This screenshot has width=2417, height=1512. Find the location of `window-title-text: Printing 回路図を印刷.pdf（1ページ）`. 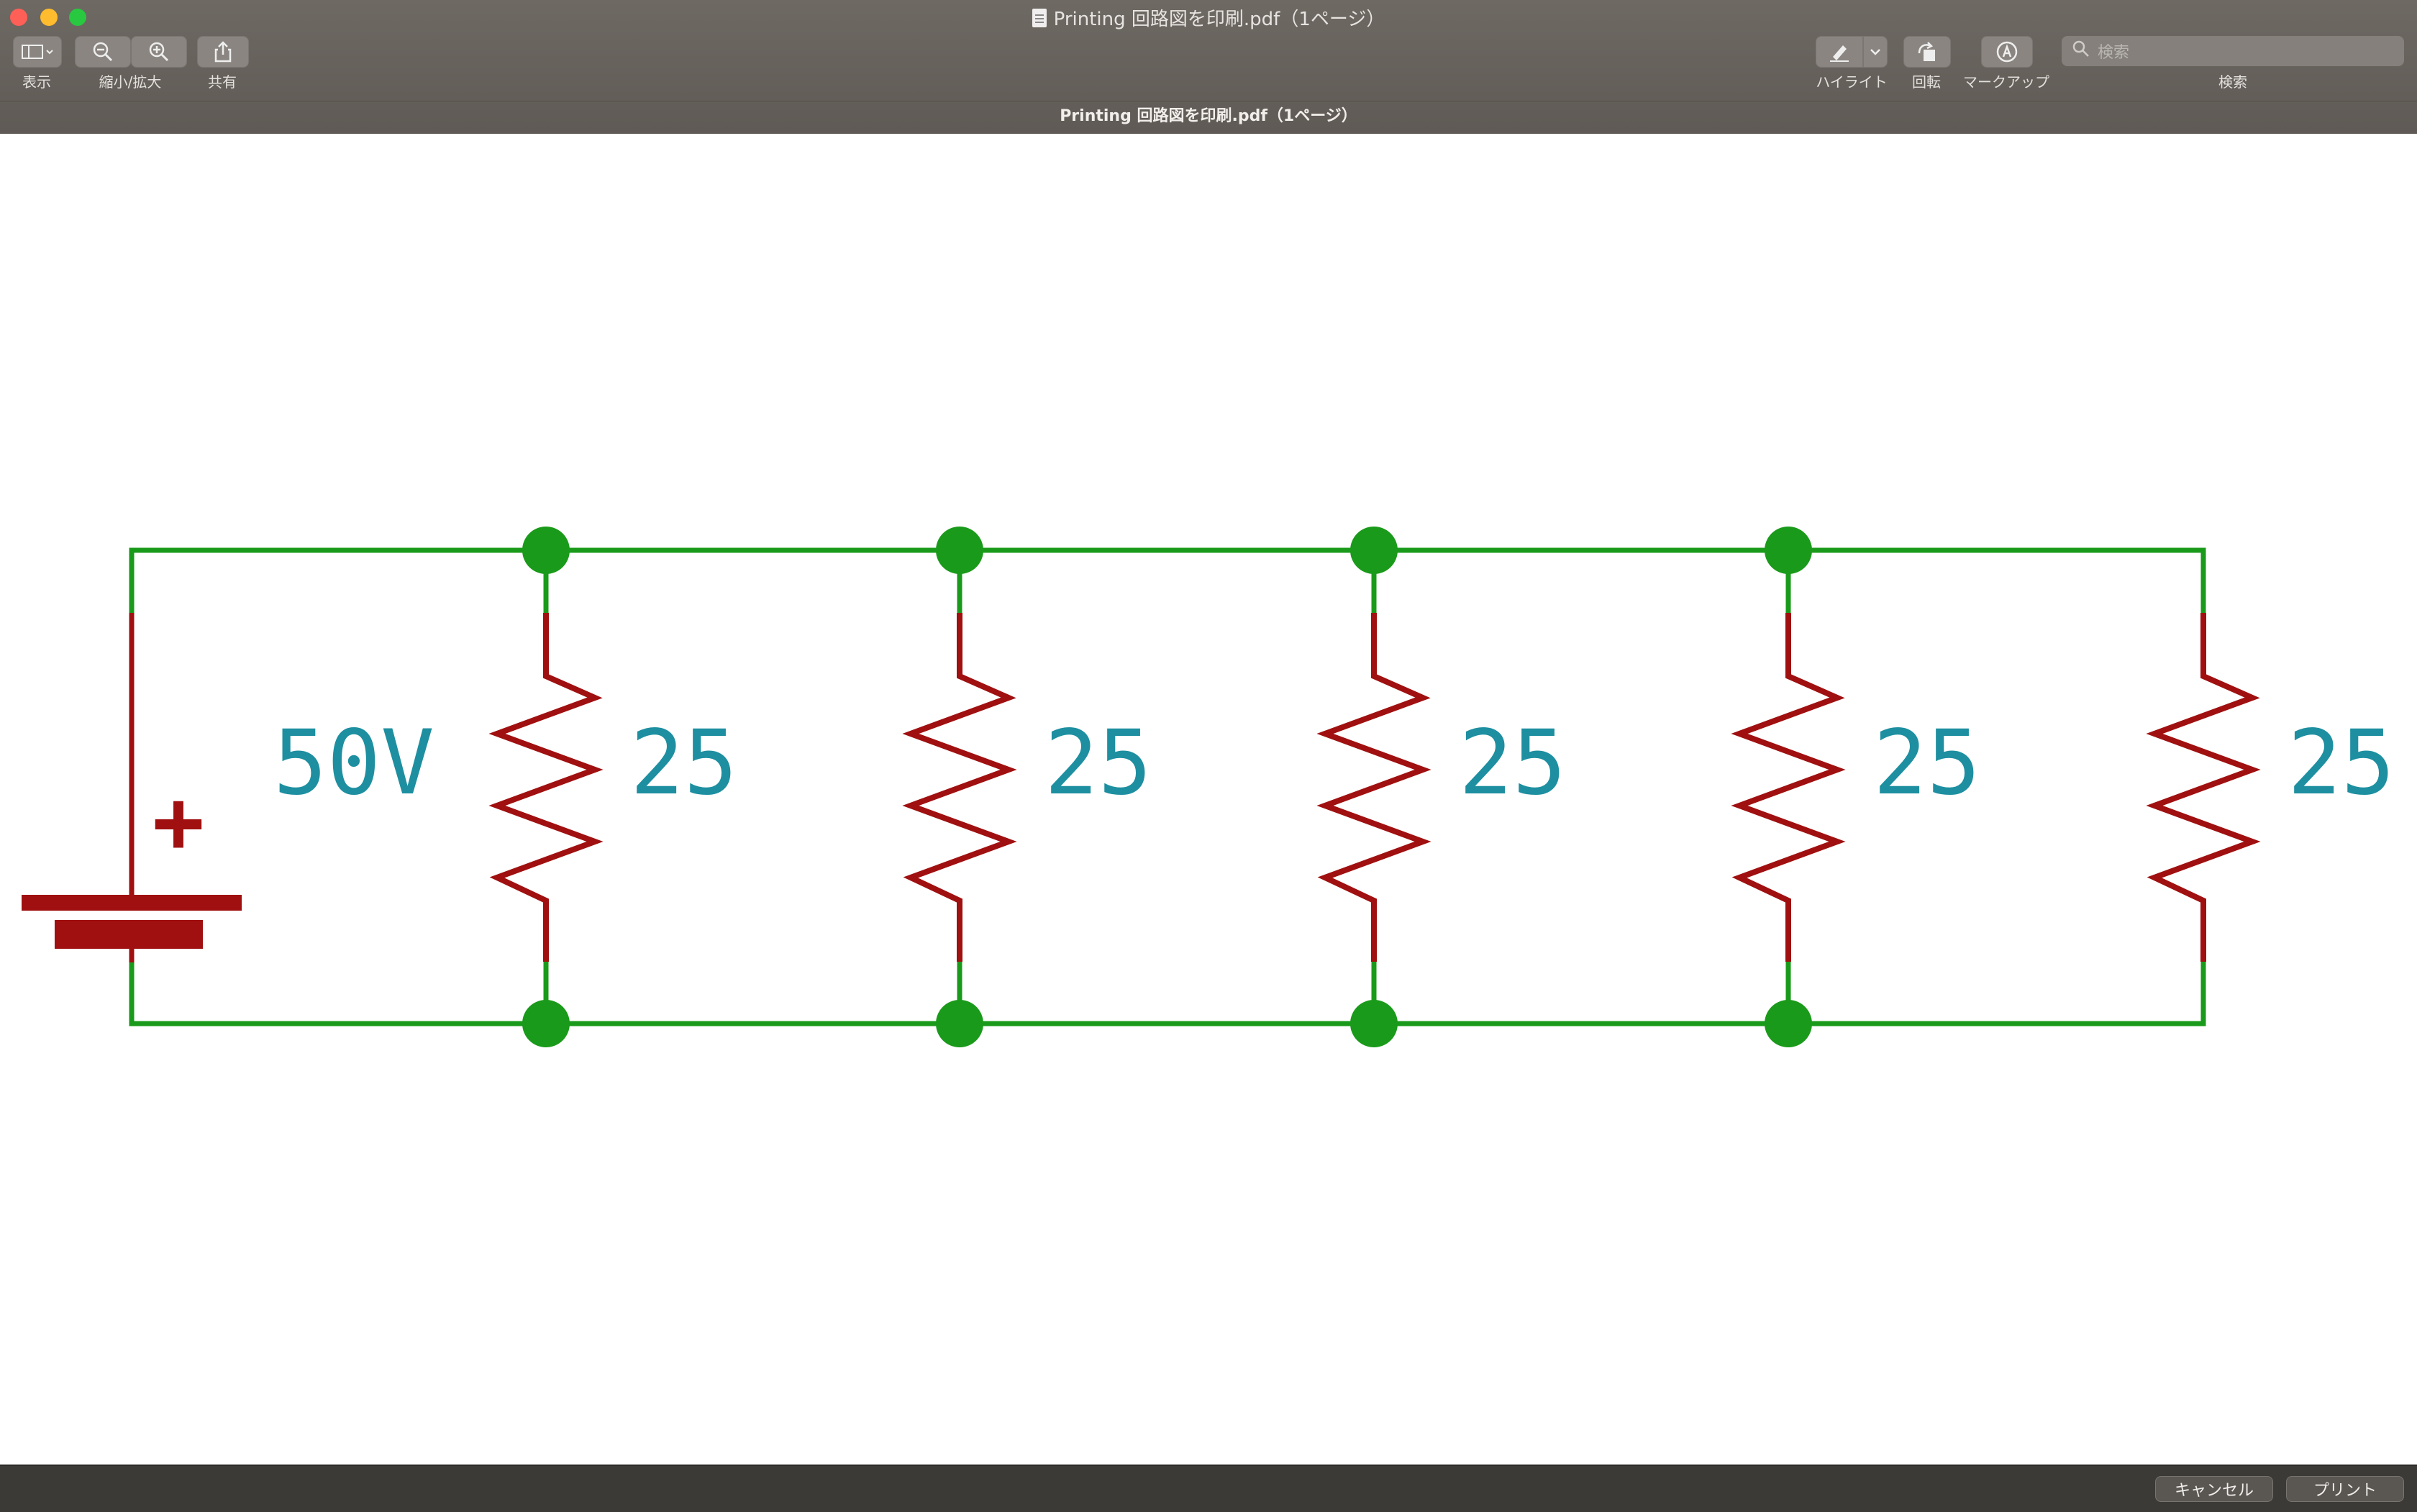

window-title-text: Printing 回路図を印刷.pdf（1ページ） is located at coordinates (1219, 19).